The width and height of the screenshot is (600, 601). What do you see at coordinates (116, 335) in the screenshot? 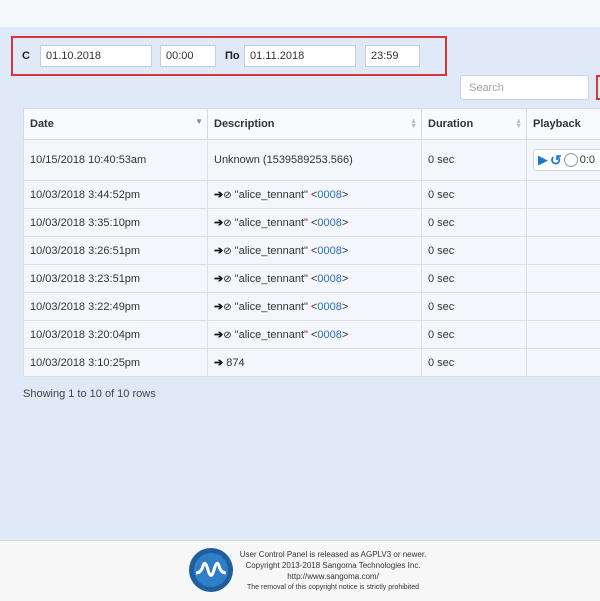
I see `date-cell: 10/03/2018 3:20:04pm` at bounding box center [116, 335].